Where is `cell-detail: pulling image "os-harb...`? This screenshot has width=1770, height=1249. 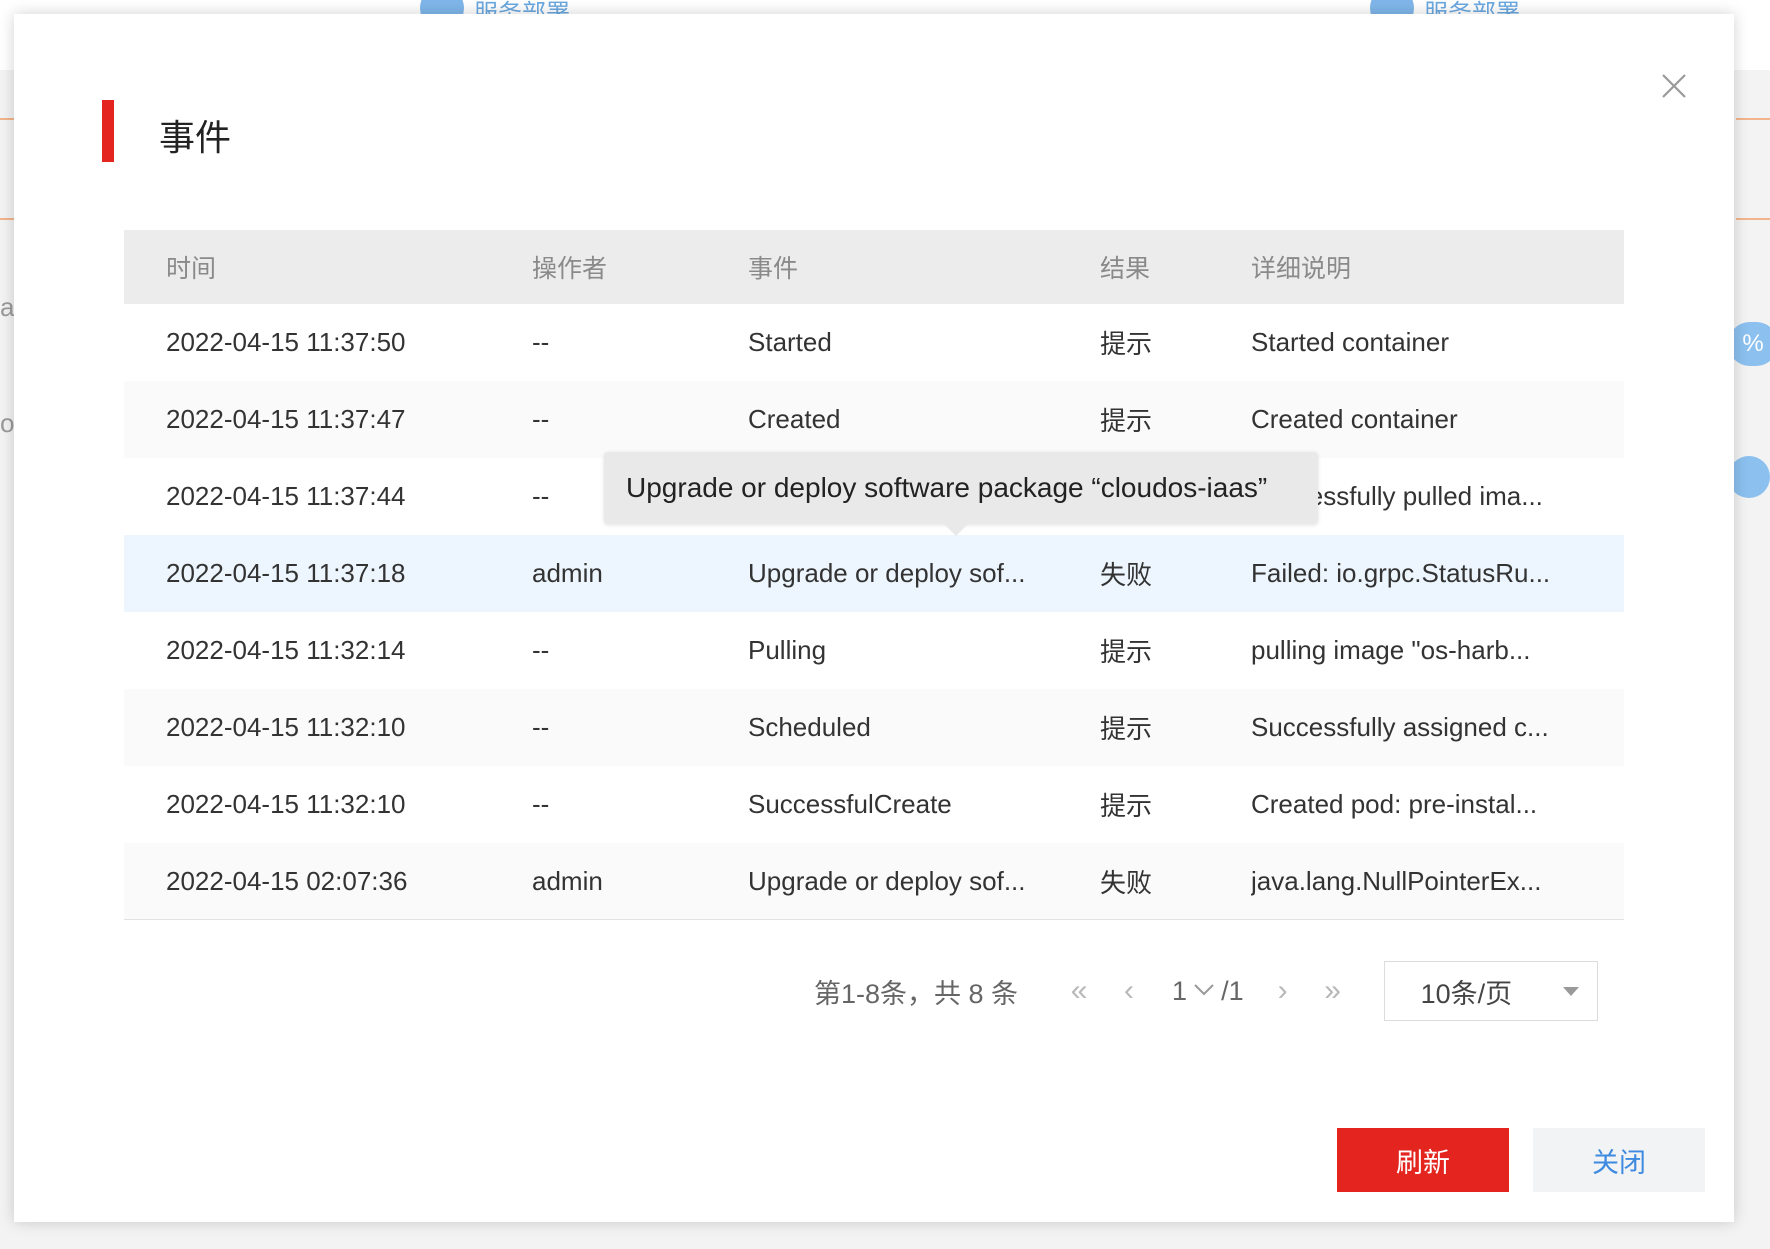 cell-detail: pulling image "os-harb... is located at coordinates (1391, 650).